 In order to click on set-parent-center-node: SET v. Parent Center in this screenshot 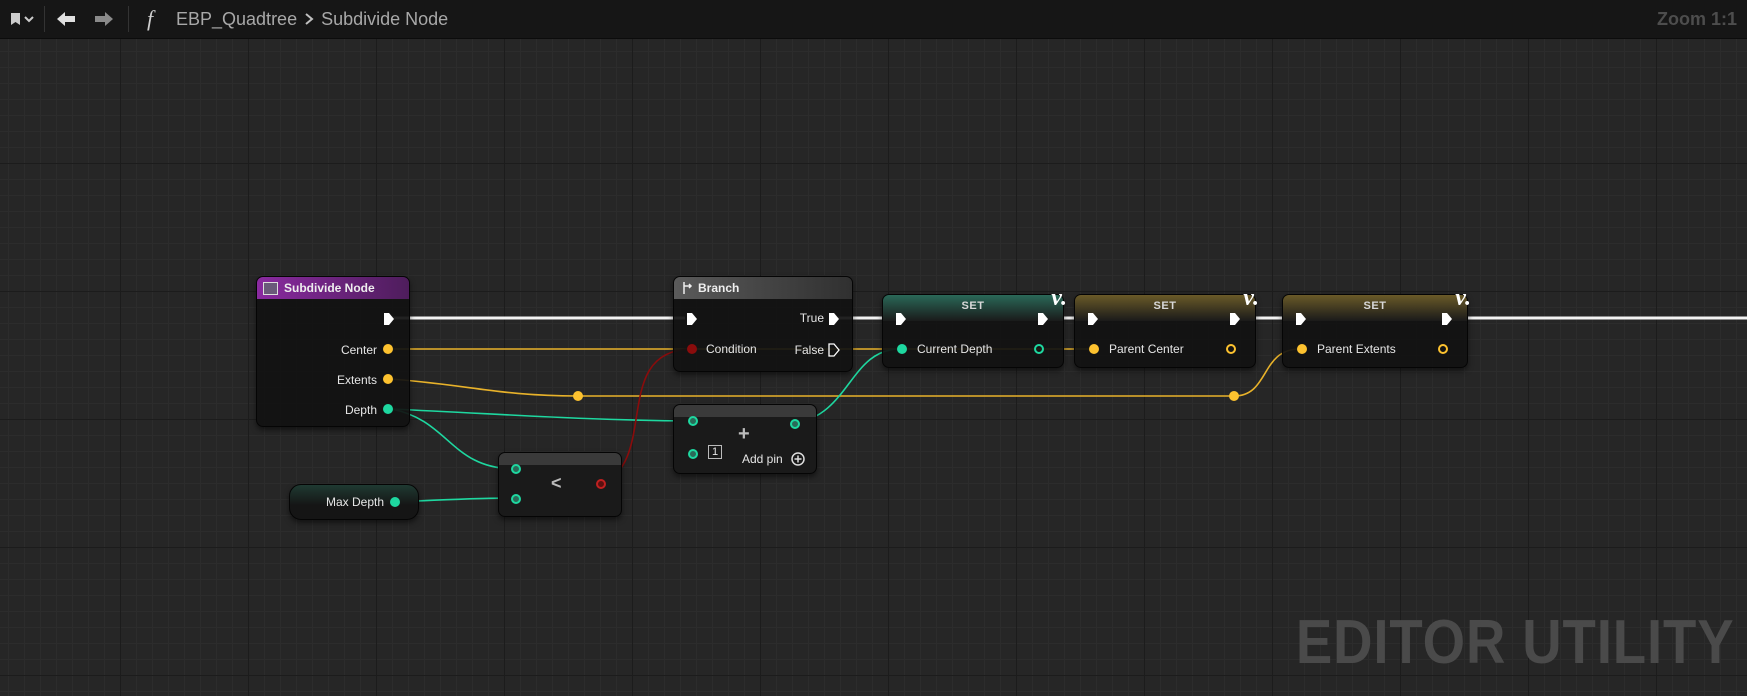, I will do `click(1166, 326)`.